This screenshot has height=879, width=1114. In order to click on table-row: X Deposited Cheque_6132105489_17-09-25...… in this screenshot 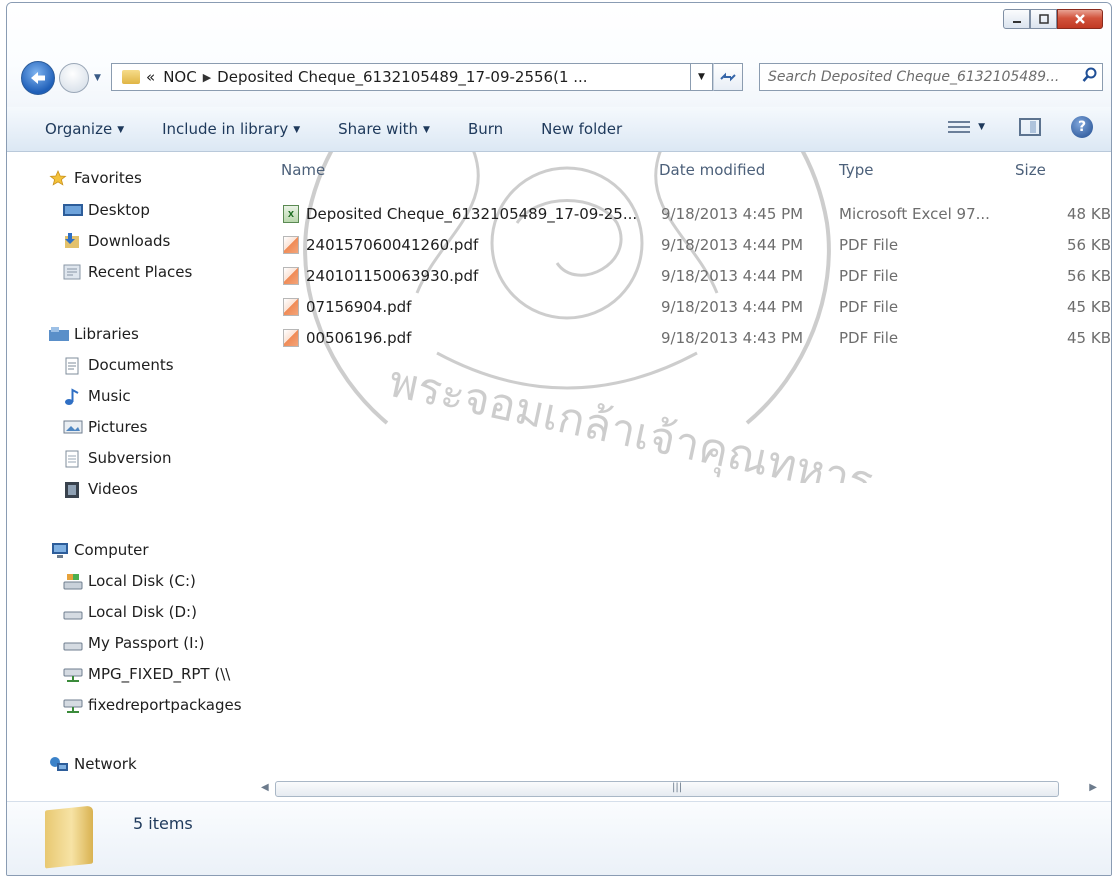, I will do `click(690, 214)`.